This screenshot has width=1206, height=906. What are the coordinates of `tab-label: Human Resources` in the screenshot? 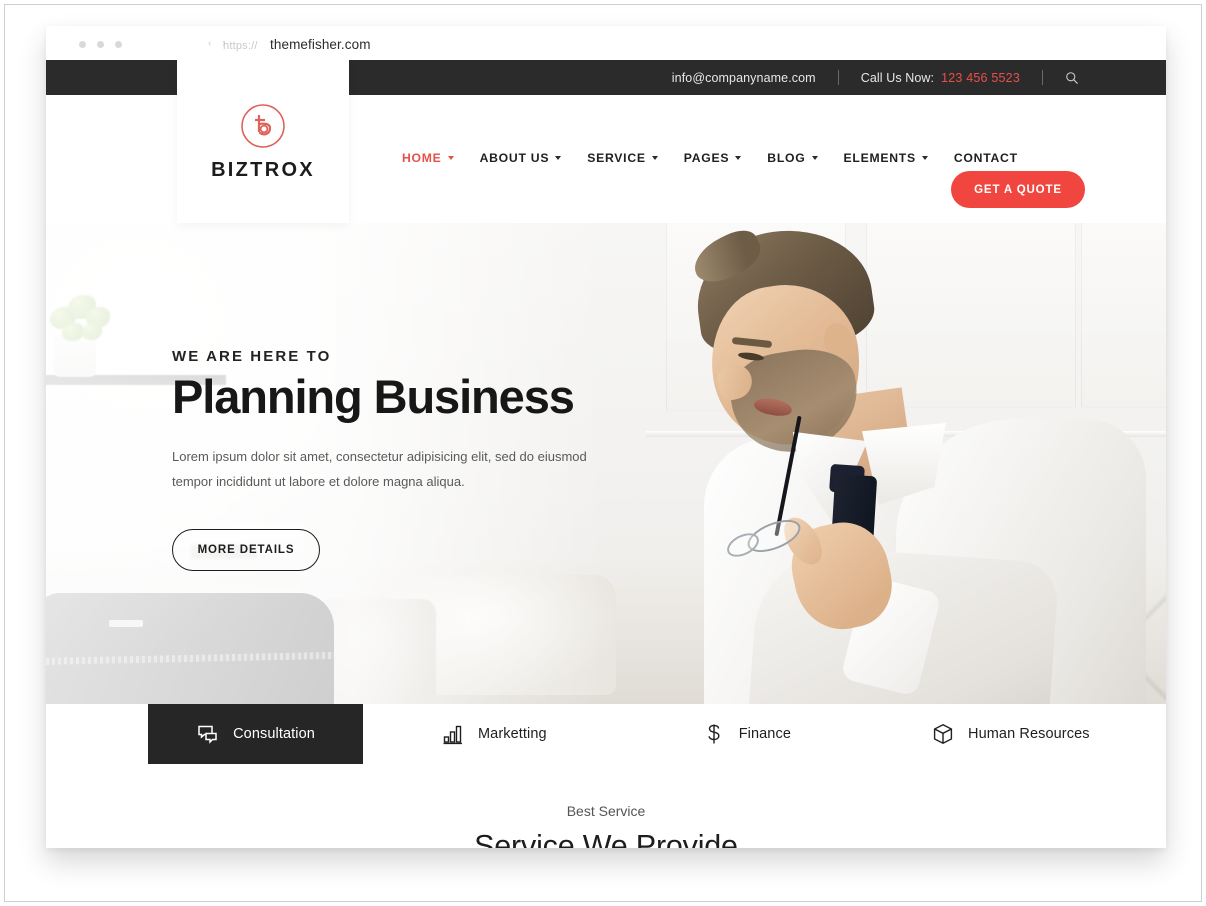 It's located at (1029, 734).